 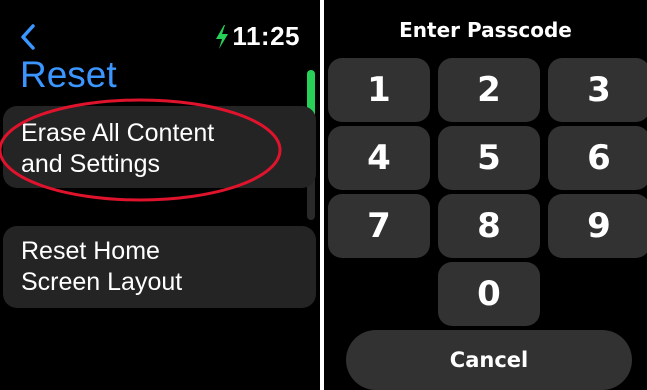 What do you see at coordinates (379, 226) in the screenshot?
I see `keypad-key-7: 7` at bounding box center [379, 226].